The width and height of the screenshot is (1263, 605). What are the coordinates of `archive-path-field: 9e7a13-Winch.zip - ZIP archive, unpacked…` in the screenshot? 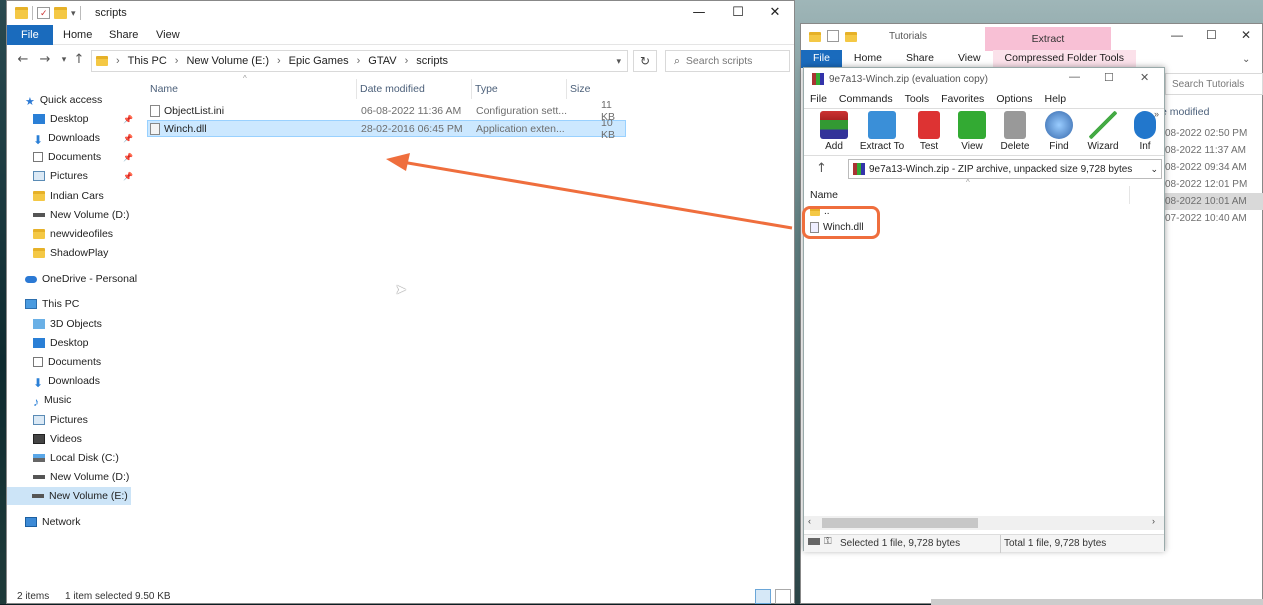 It's located at (1005, 169).